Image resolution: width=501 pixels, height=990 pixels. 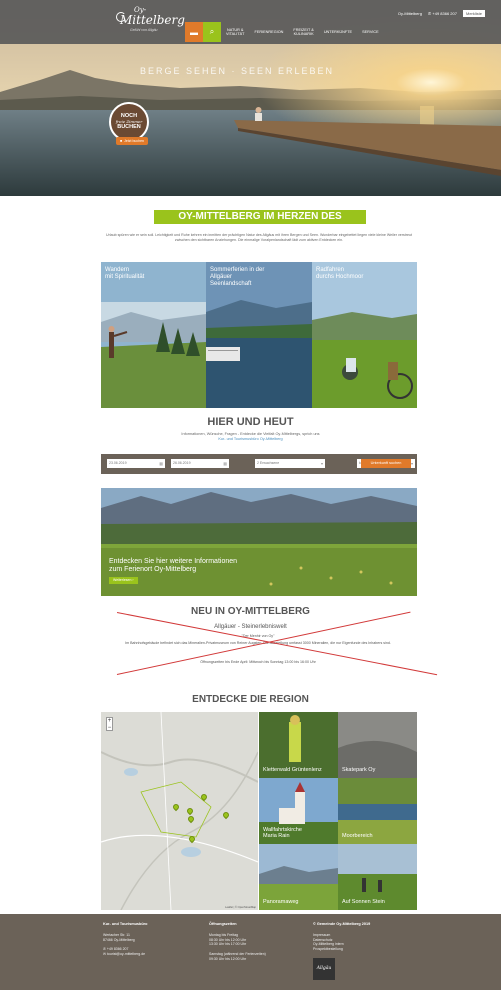 I want to click on info-teaser-photo, so click(x=259, y=542).